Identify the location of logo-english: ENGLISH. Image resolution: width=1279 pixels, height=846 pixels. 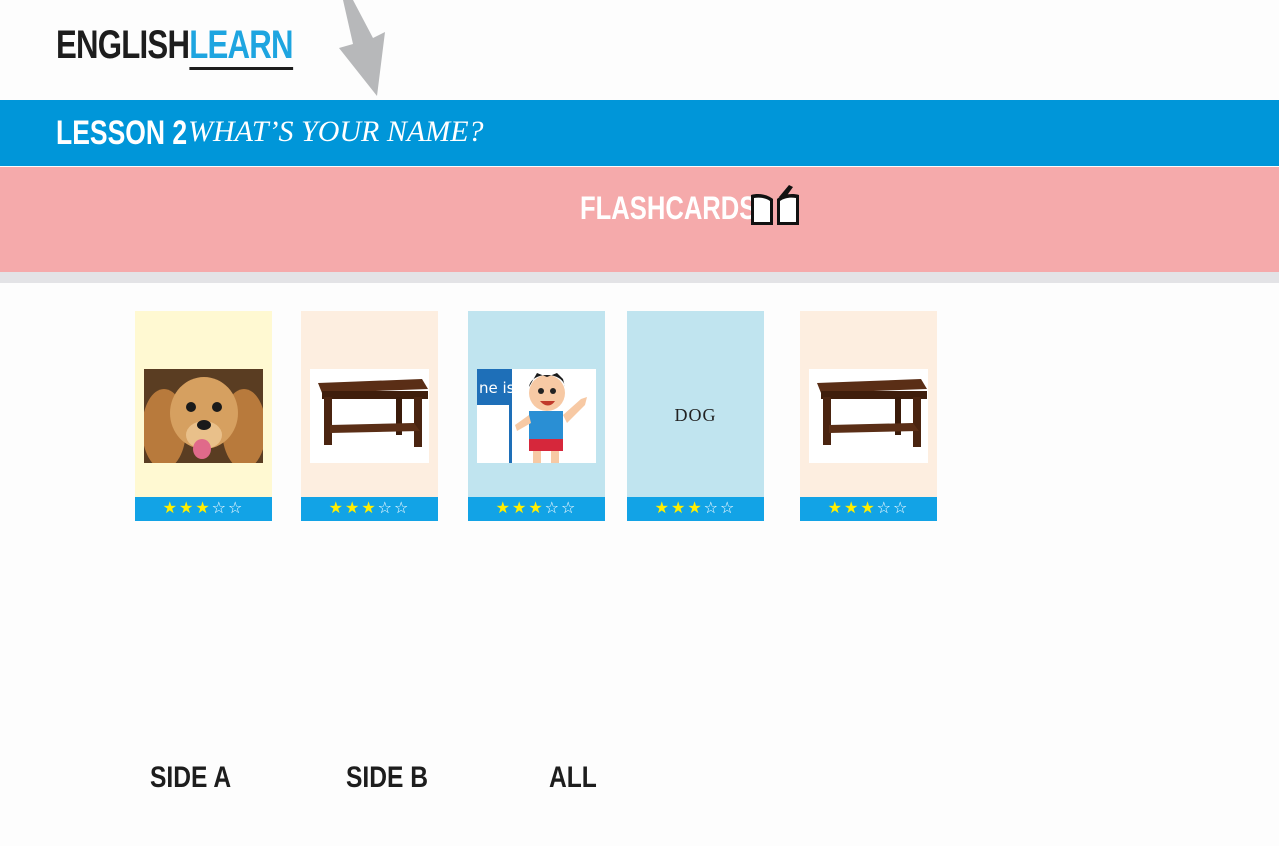
(123, 45).